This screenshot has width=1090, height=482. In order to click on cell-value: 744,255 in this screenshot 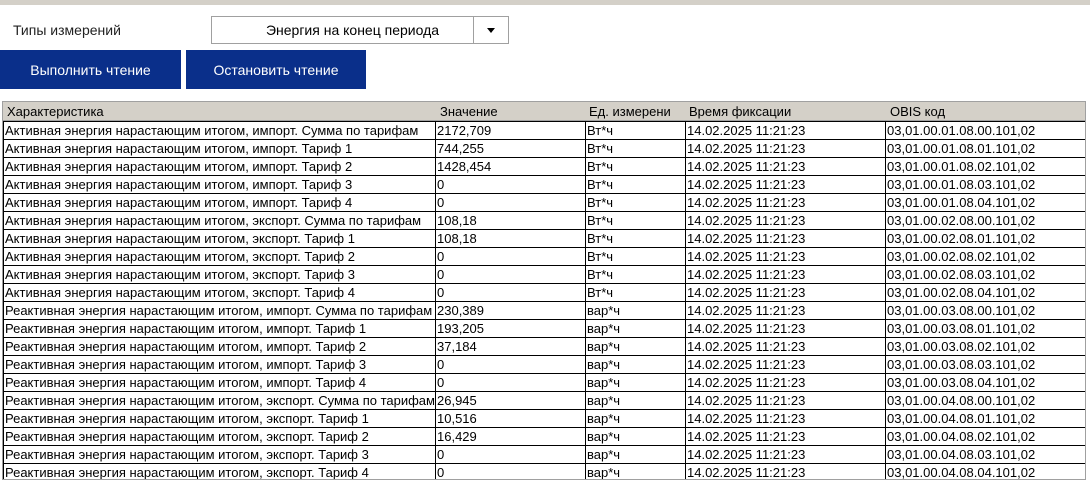, I will do `click(510, 148)`.